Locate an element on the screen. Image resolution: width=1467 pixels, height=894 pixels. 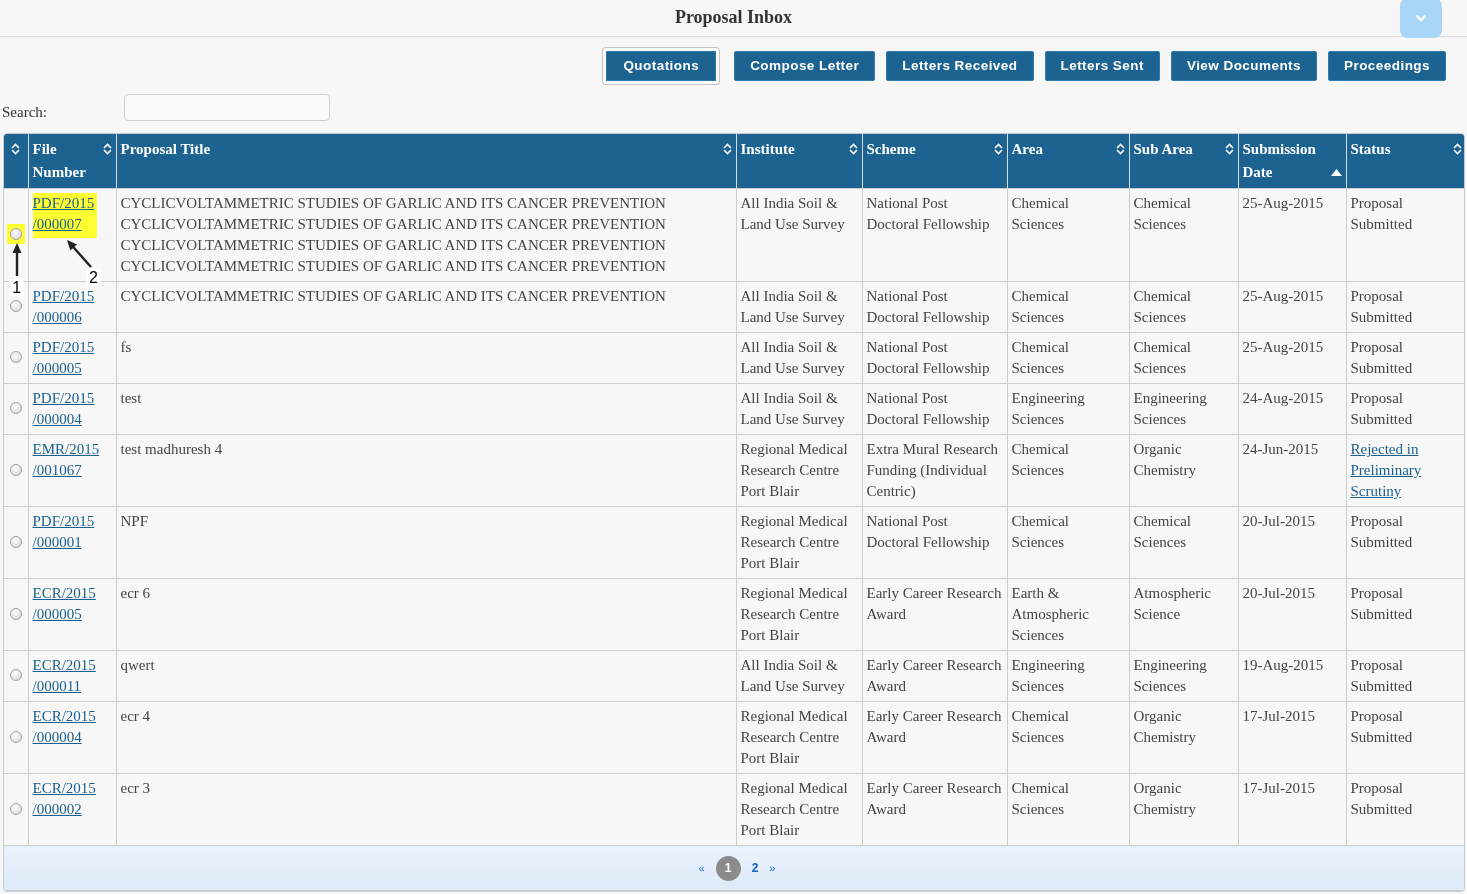
column-header: Area is located at coordinates (1068, 161).